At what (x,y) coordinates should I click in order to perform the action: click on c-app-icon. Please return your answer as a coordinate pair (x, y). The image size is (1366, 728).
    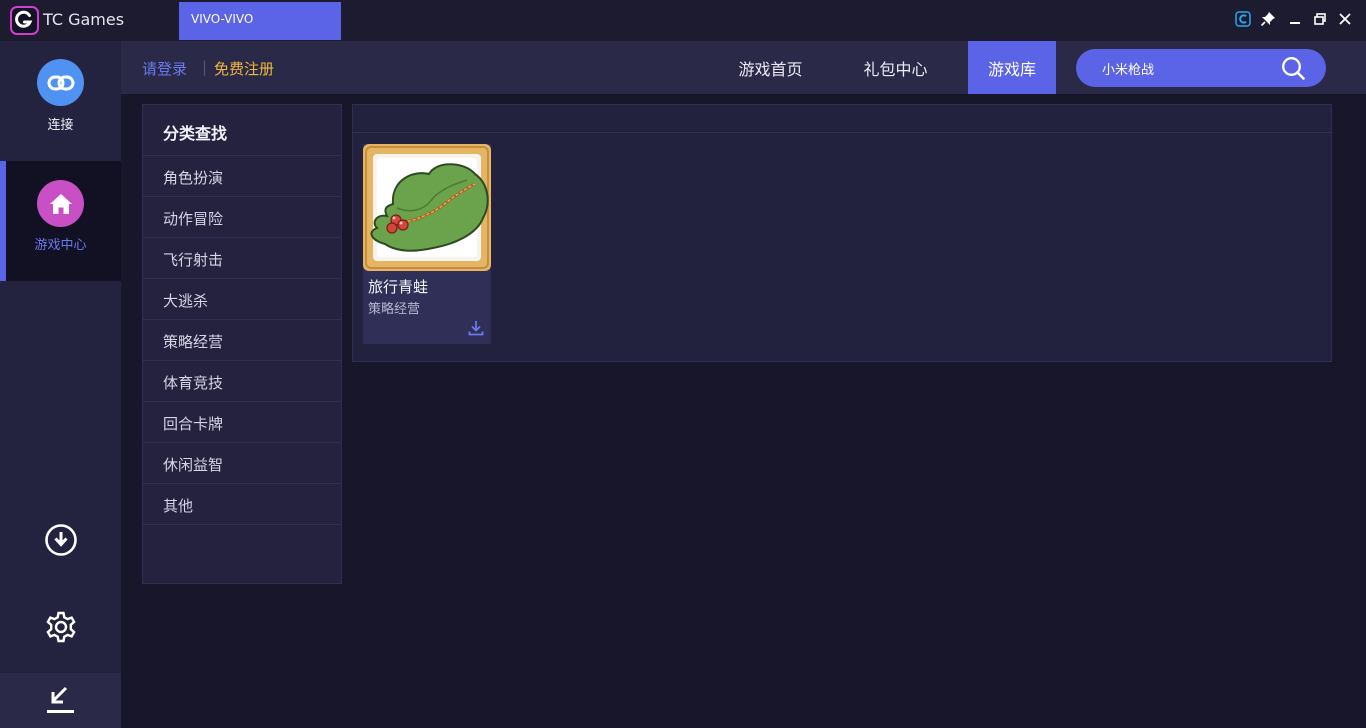
    Looking at the image, I should click on (1243, 19).